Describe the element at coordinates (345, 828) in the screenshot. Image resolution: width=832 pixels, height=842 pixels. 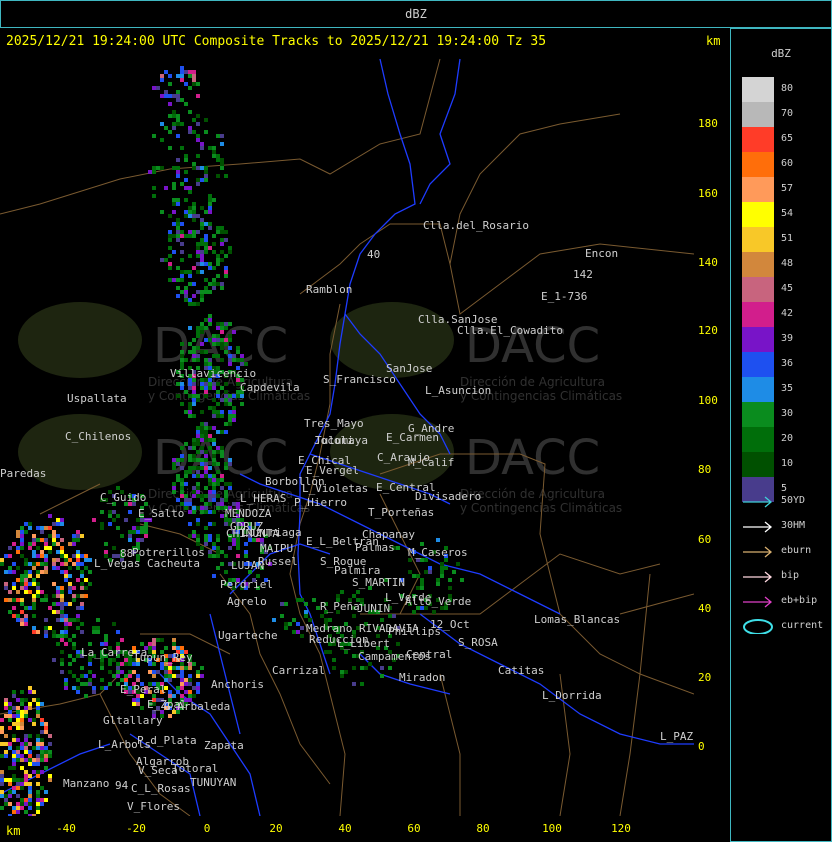
I see `x-tick-label: 40` at that location.